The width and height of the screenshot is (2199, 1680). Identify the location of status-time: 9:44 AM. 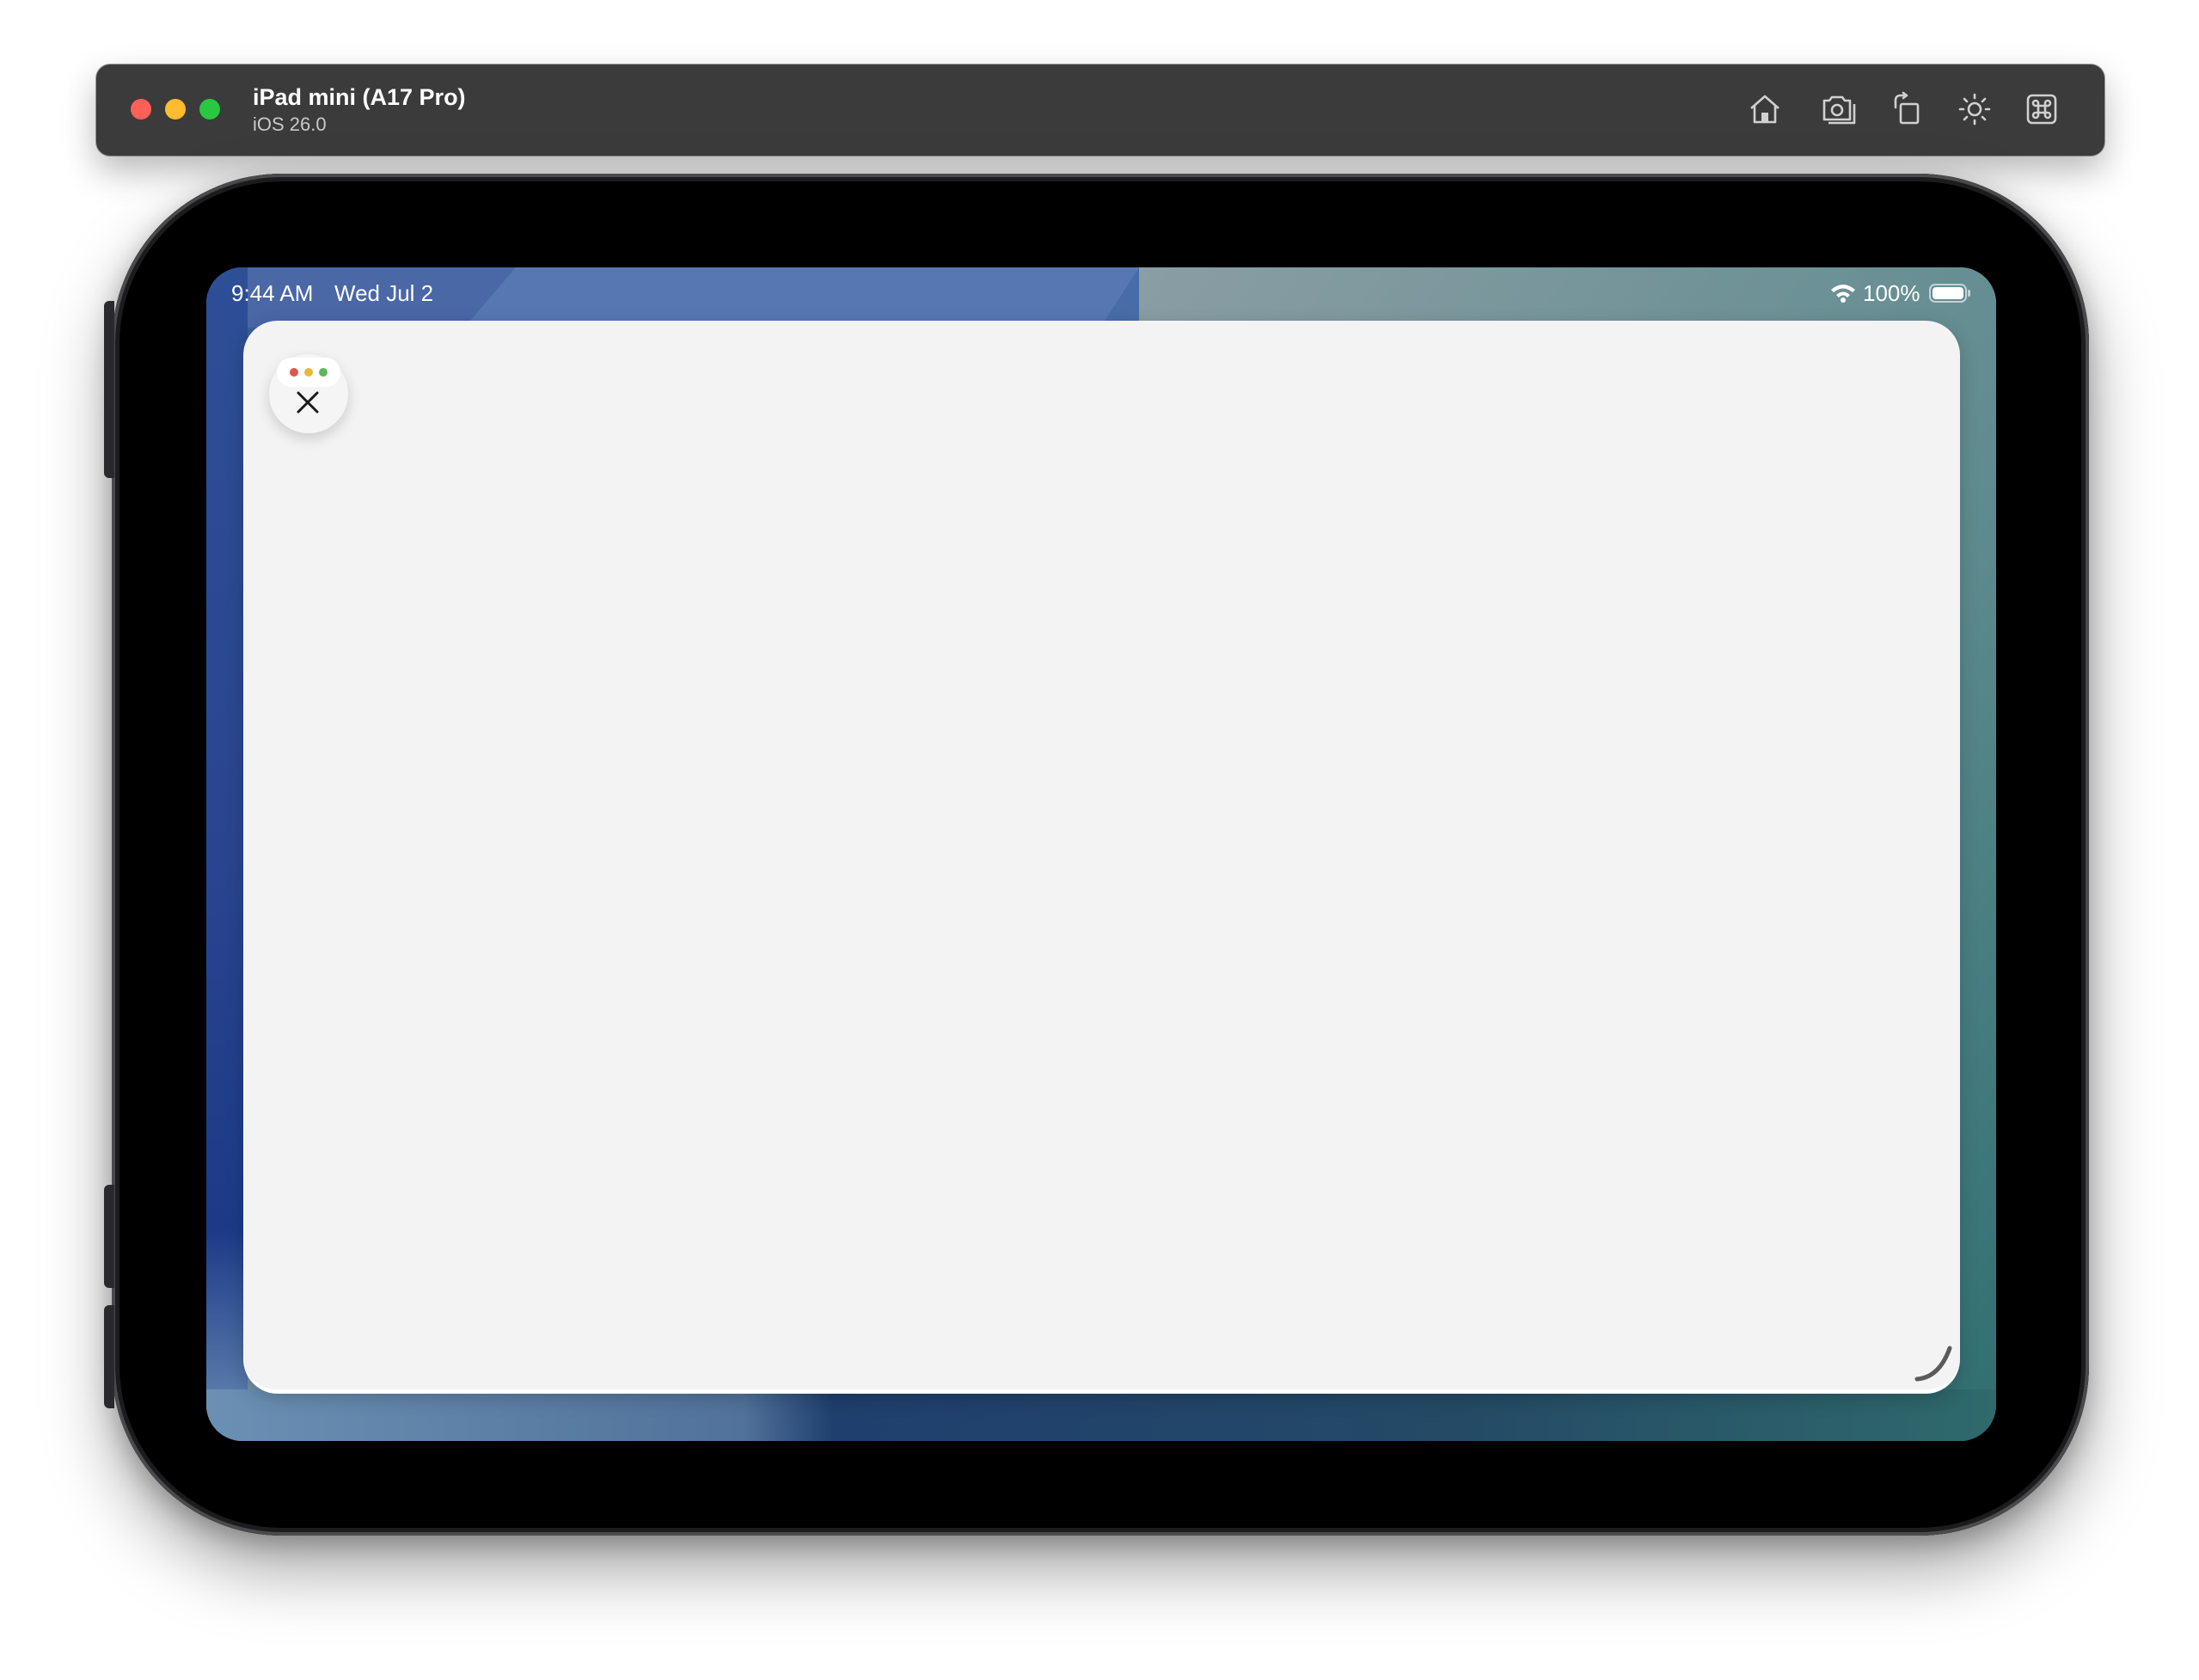
(273, 293).